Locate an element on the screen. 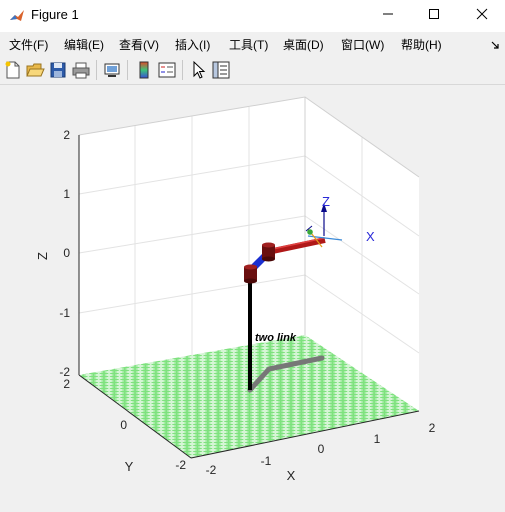 This screenshot has height=512, width=505. legend-icon is located at coordinates (167, 70).